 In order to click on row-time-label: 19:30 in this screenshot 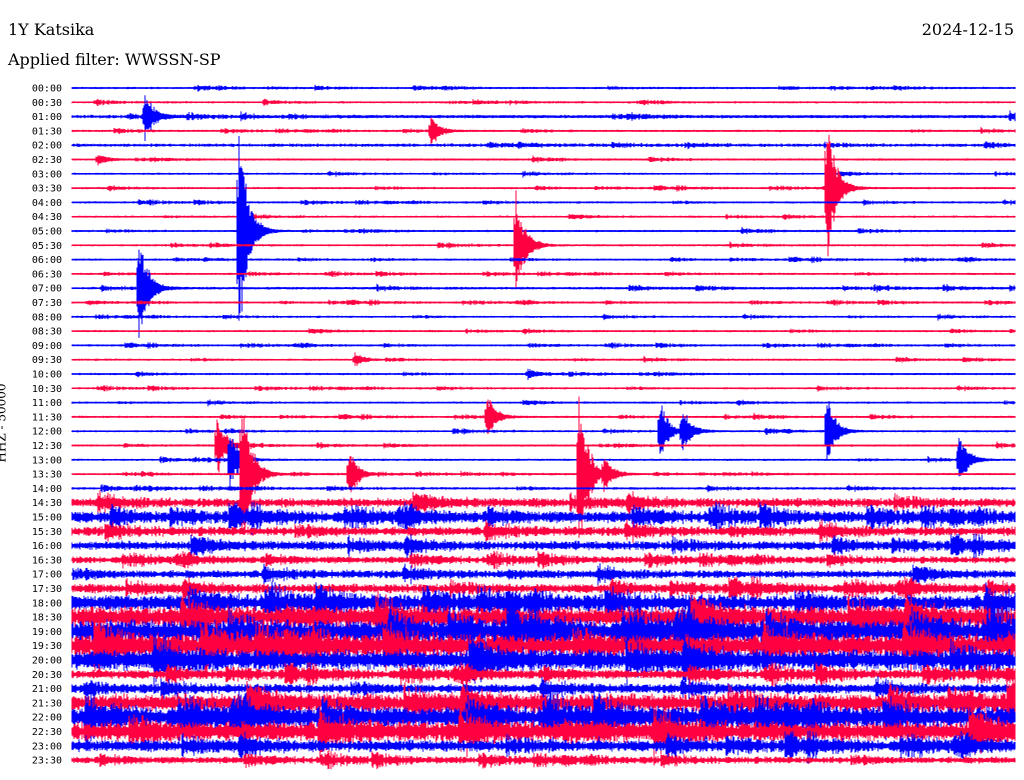, I will do `click(47, 646)`.